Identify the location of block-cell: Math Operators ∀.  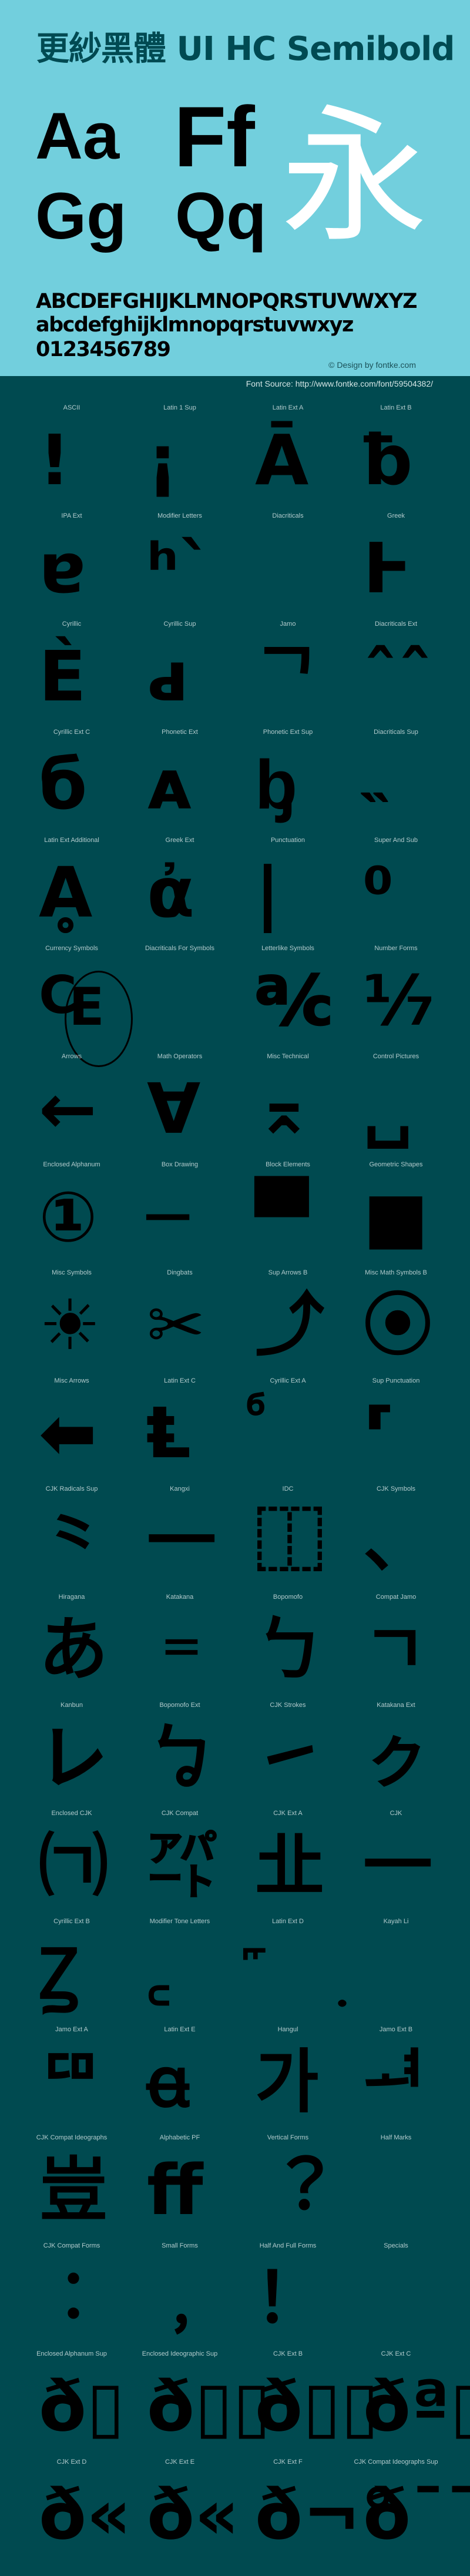
(180, 1102).